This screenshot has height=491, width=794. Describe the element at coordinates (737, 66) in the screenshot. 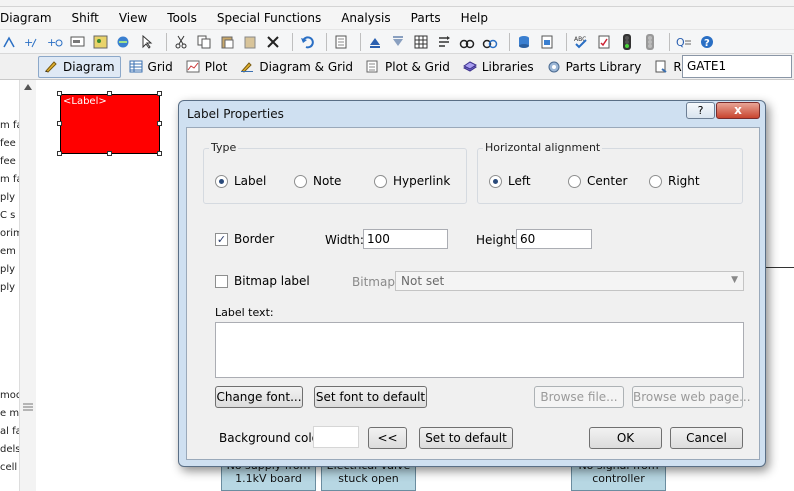

I see `gate-name-field: GATE1` at that location.